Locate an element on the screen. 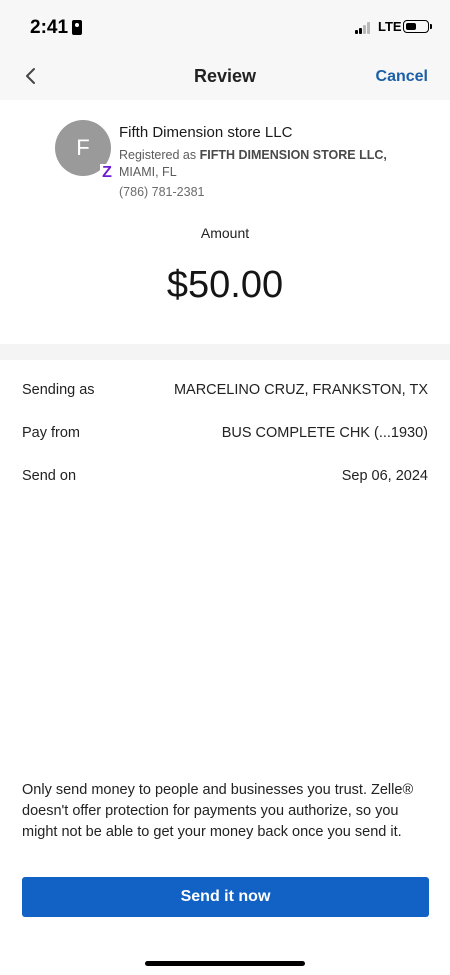 The height and width of the screenshot is (975, 450). amount-value: $50.00 is located at coordinates (225, 285).